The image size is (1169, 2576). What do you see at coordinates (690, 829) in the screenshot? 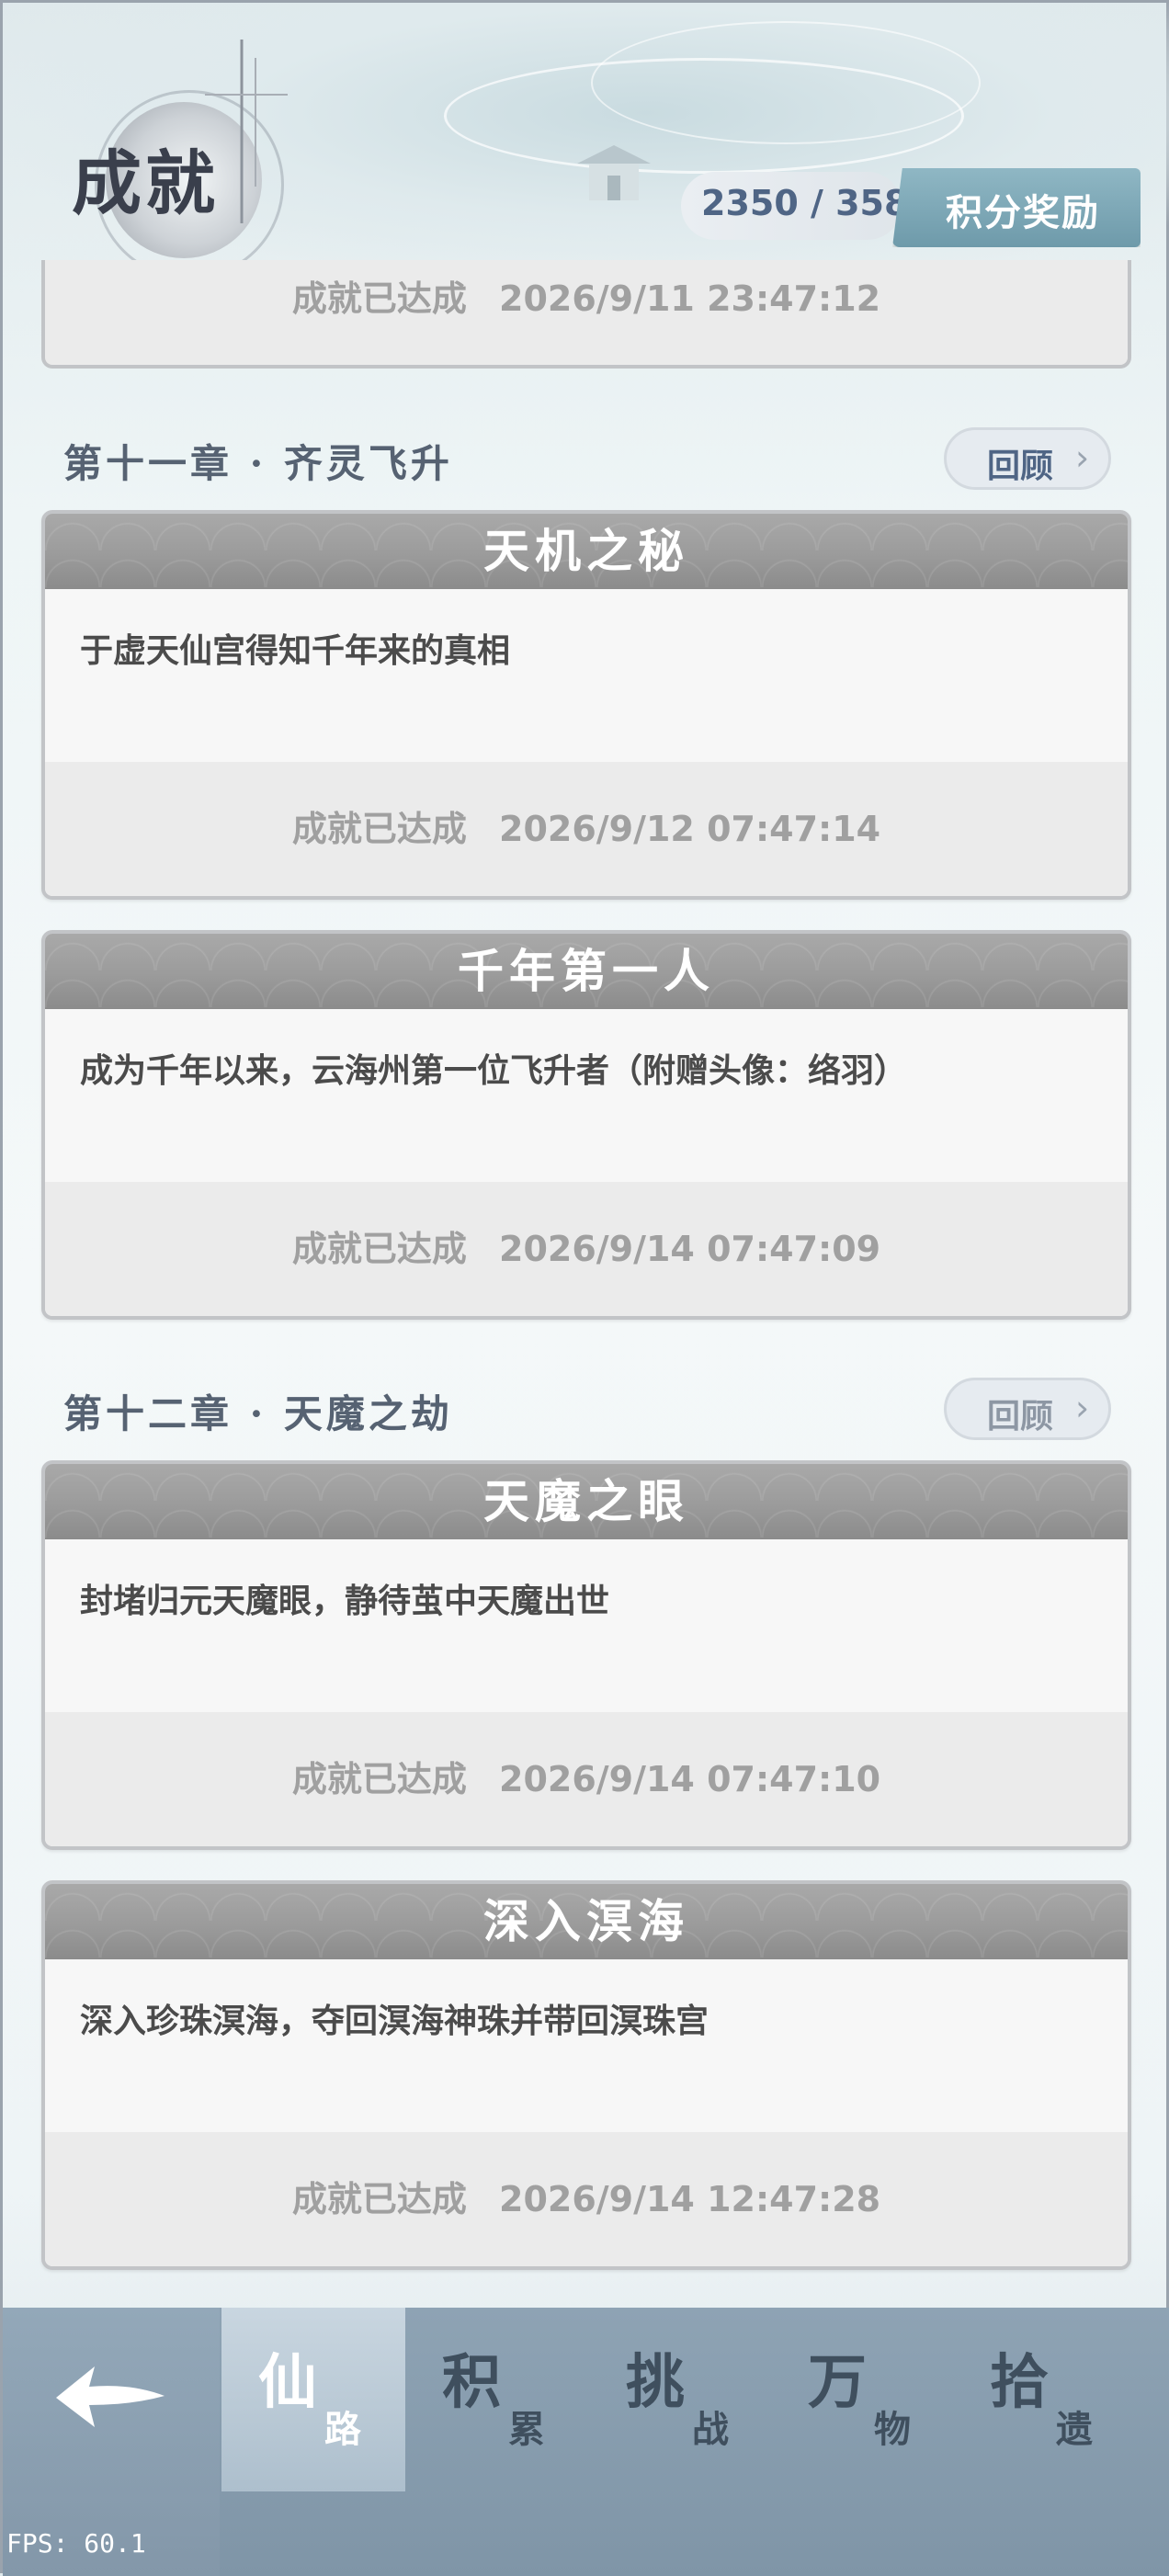
I see `achievement-time: 2026/9/12 07:47:14` at bounding box center [690, 829].